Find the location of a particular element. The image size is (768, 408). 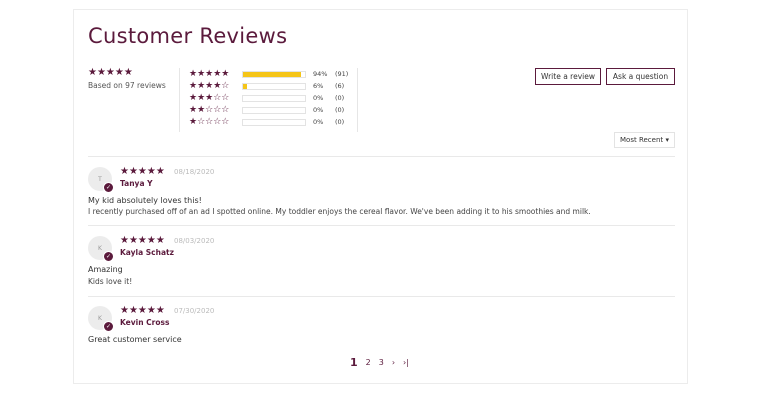

write-review-button: Write a review is located at coordinates (568, 76).